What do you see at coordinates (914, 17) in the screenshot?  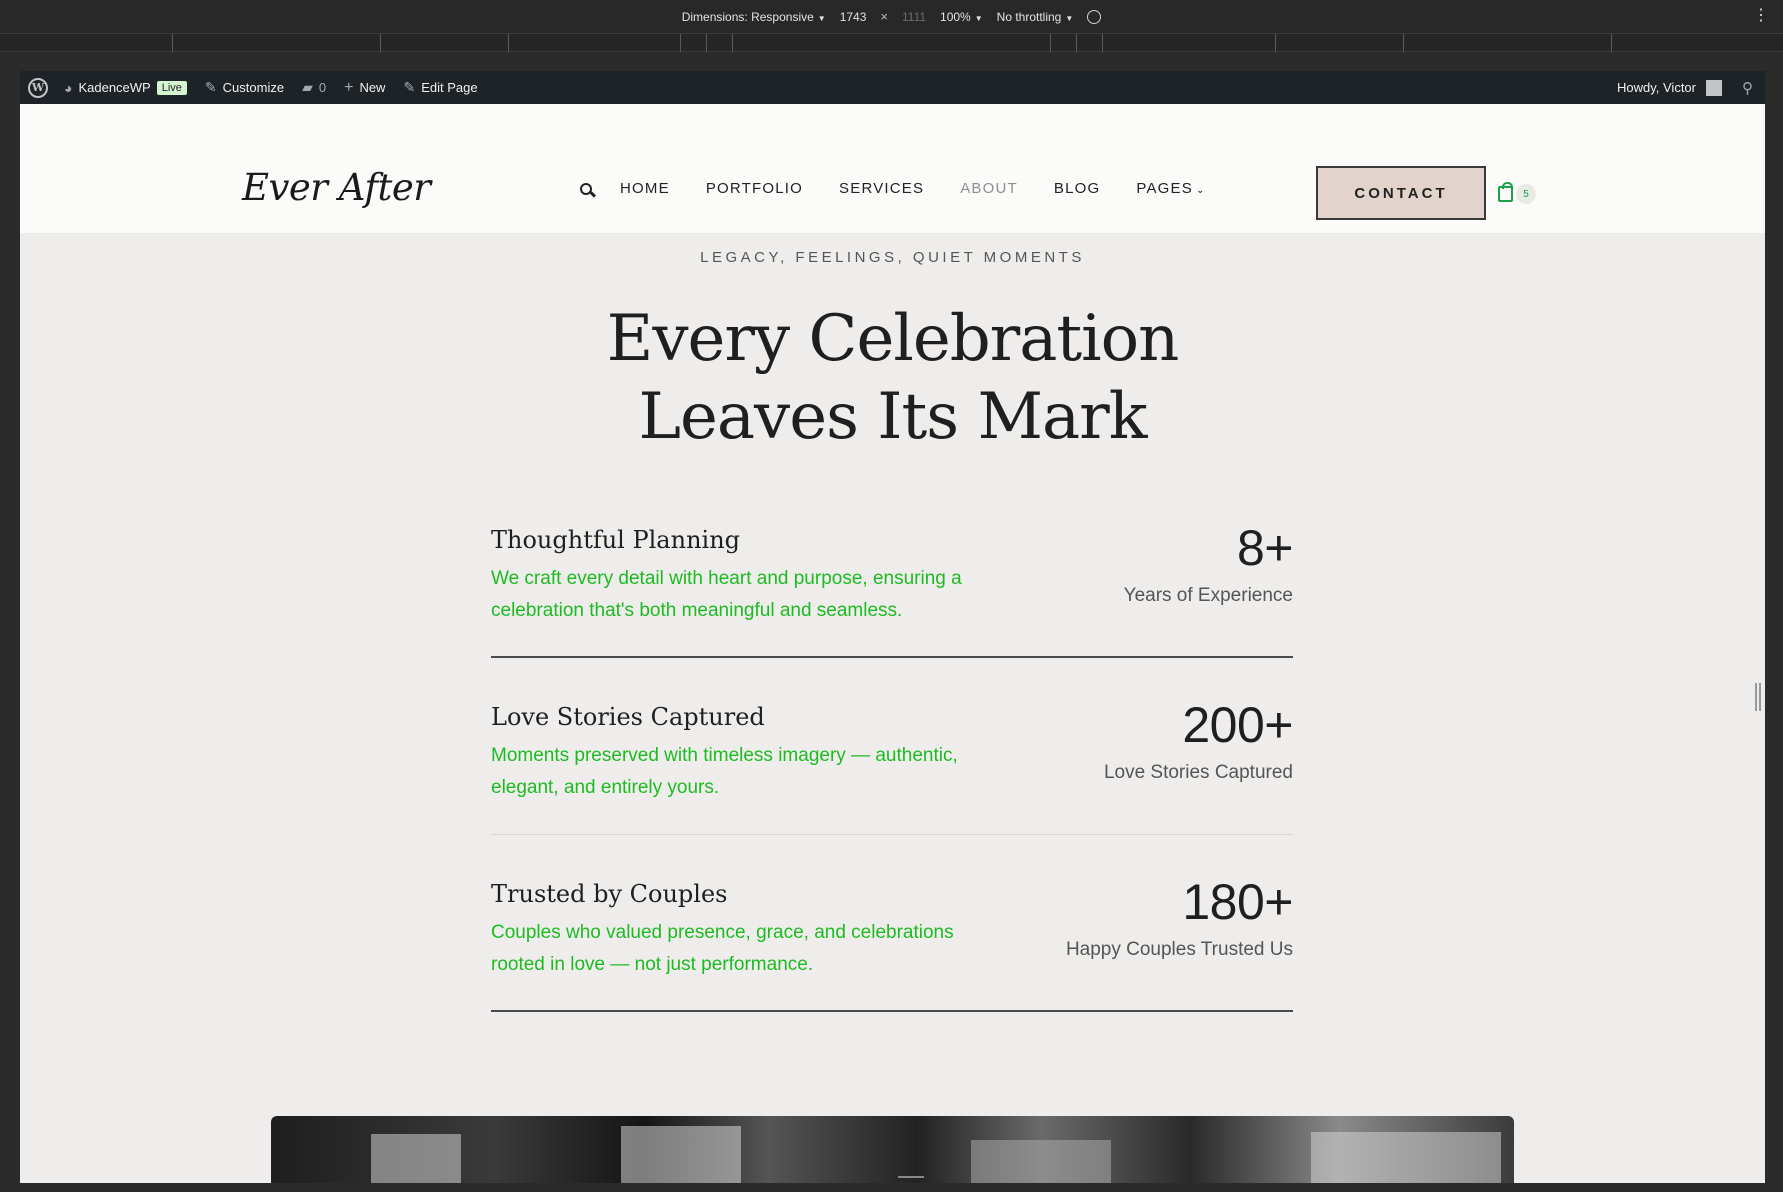 I see `height-input: 1111` at bounding box center [914, 17].